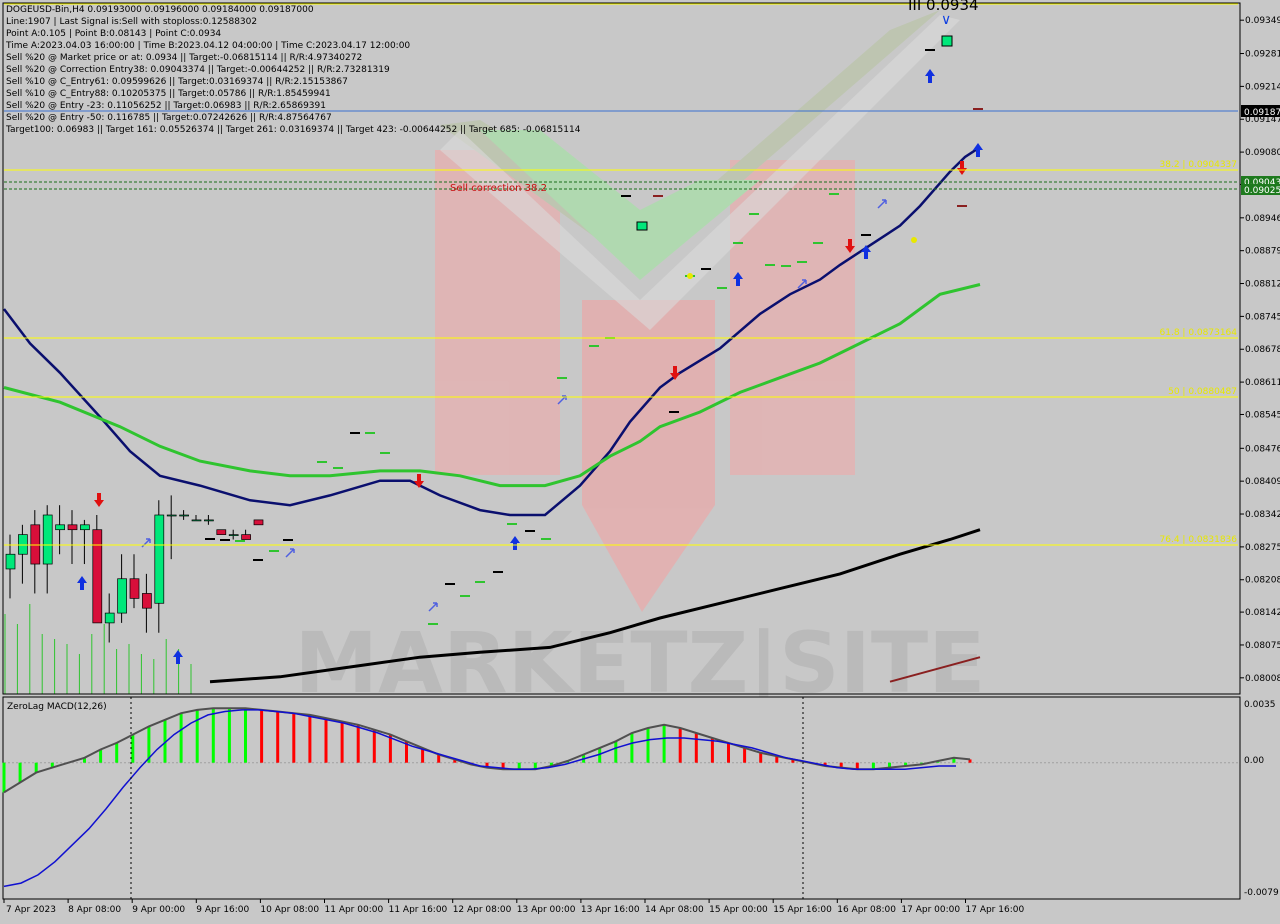 This screenshot has width=1280, height=924. What do you see at coordinates (995, 910) in the screenshot?
I see `time-label: 17 Apr 16:00` at bounding box center [995, 910].